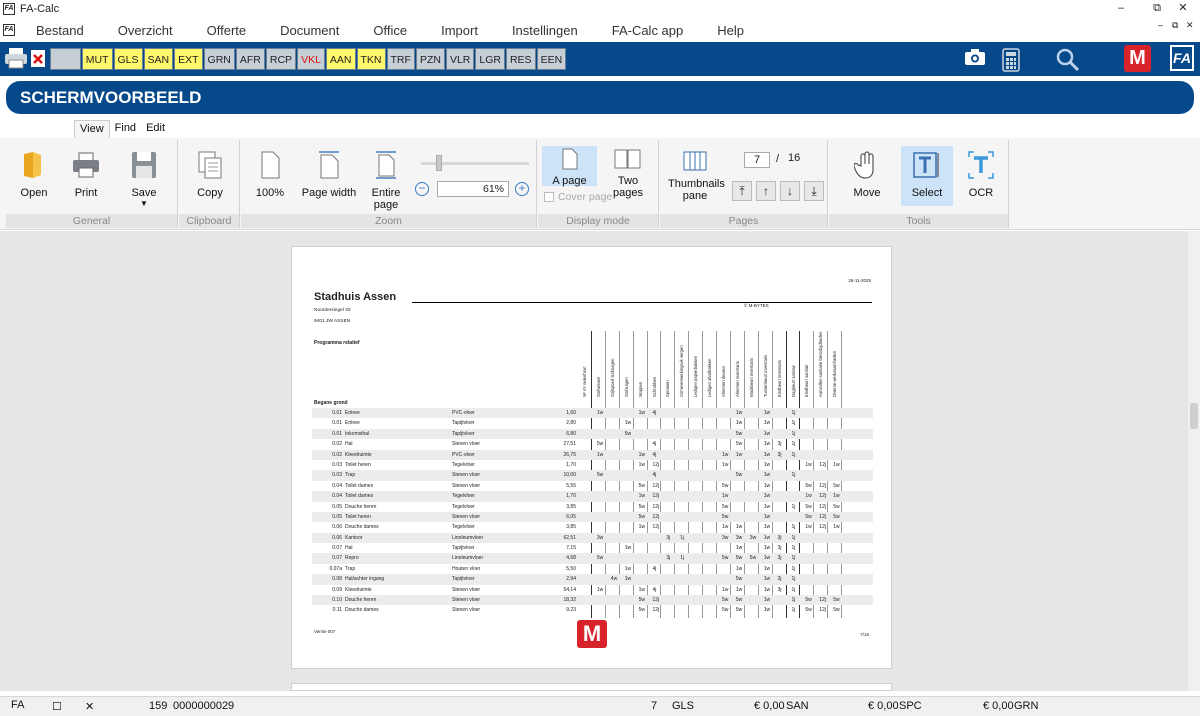 This screenshot has width=1200, height=716. Describe the element at coordinates (475, 163) in the screenshot. I see `zoom-slider` at that location.